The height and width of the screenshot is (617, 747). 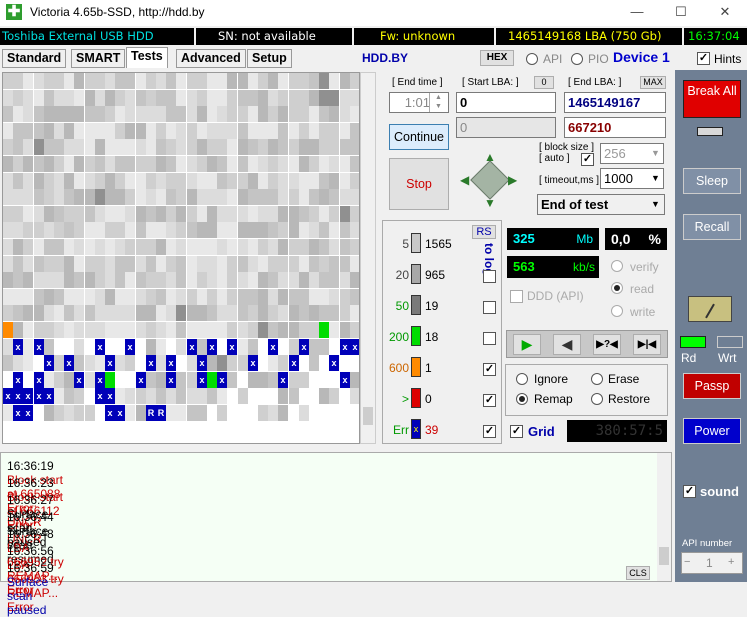 I want to click on passp-button: Passp, so click(x=712, y=386).